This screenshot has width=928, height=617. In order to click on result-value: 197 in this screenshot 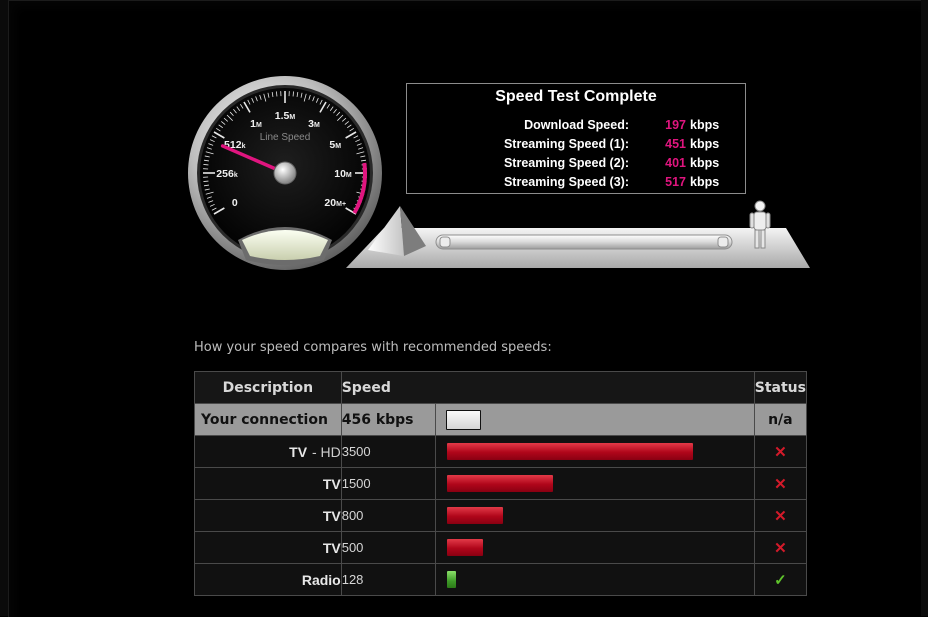, I will do `click(662, 125)`.